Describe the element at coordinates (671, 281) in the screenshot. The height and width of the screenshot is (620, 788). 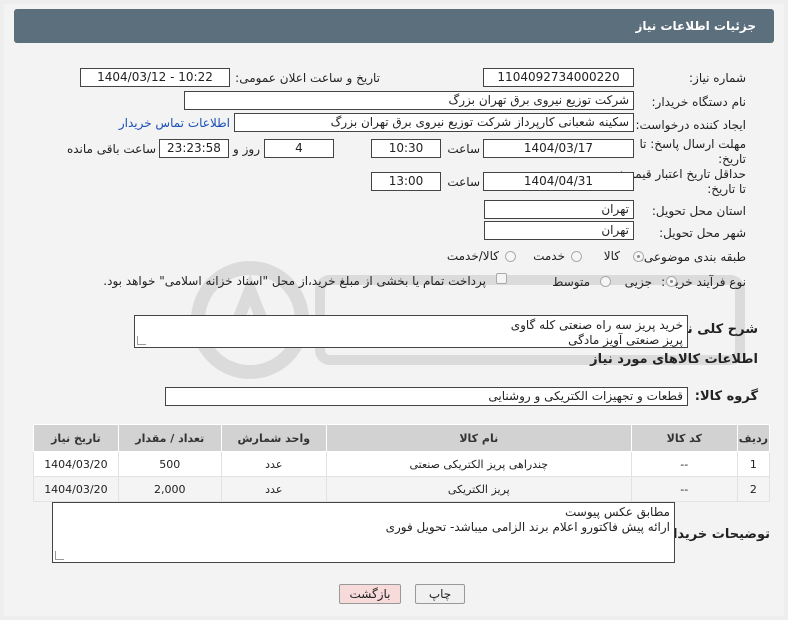
I see `process-radio-minor` at that location.